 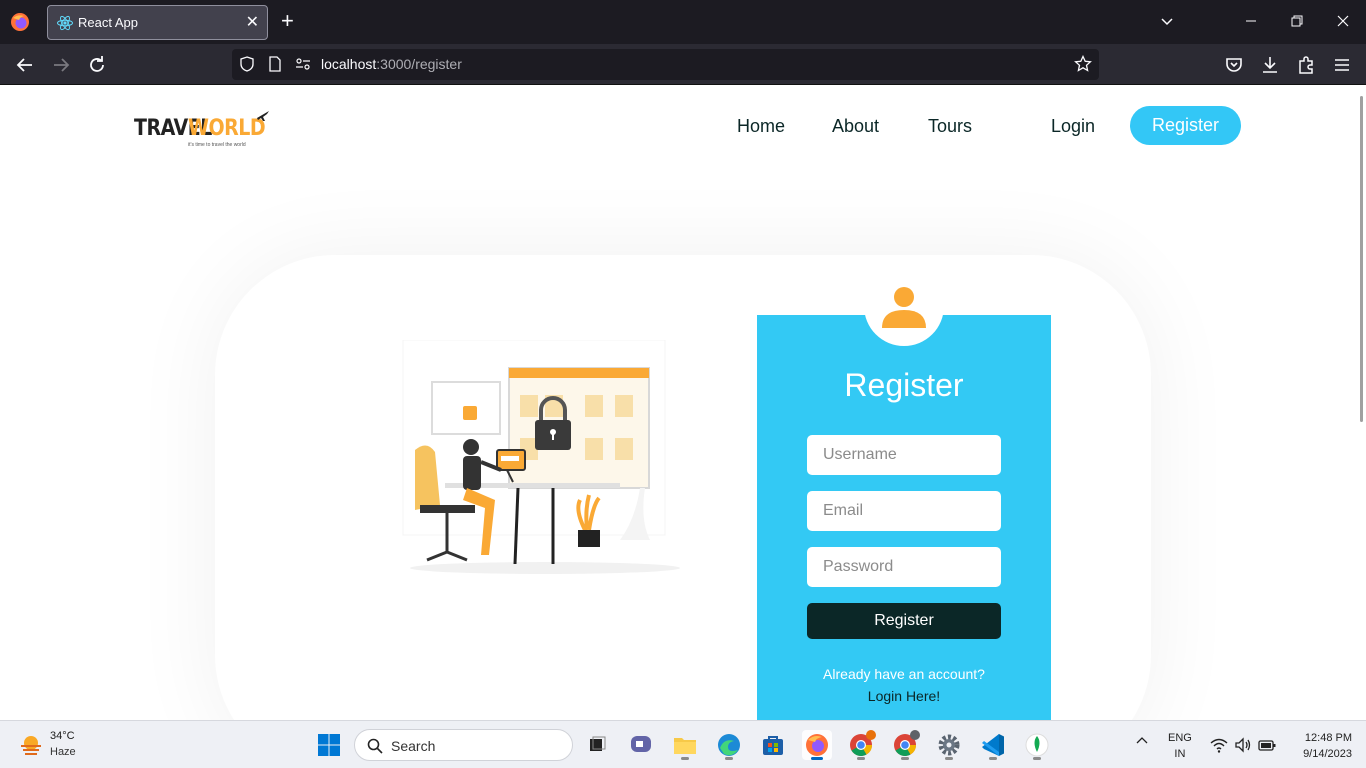 I want to click on volume-icon, so click(x=1243, y=745).